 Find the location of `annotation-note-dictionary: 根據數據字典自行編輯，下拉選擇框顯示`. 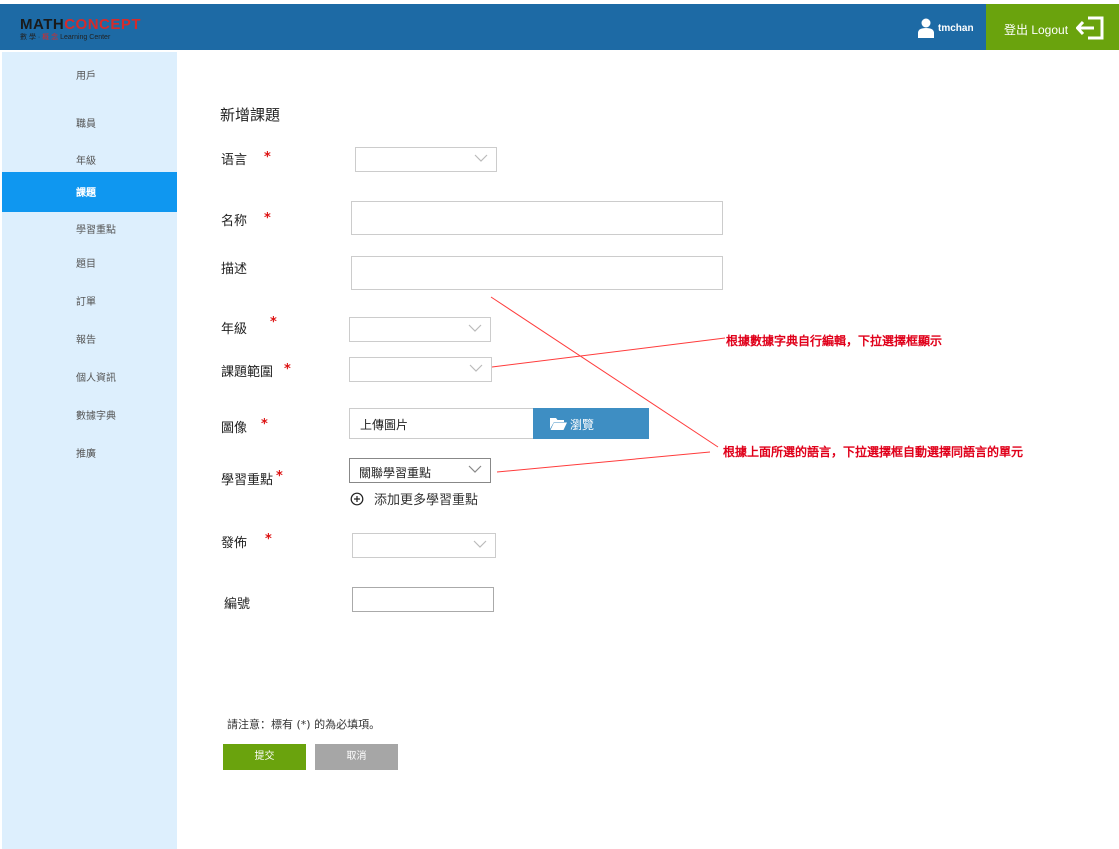

annotation-note-dictionary: 根據數據字典自行編輯，下拉選擇框顯示 is located at coordinates (834, 341).